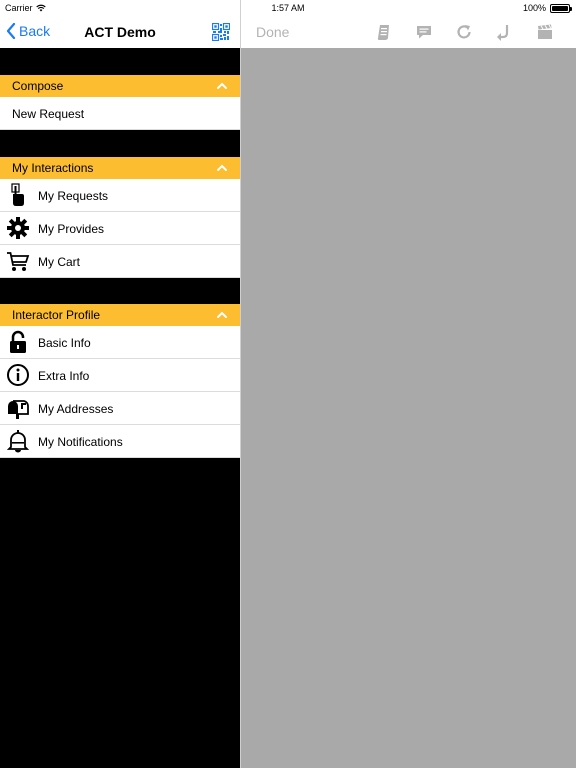 The image size is (576, 768). I want to click on bell-icon, so click(18, 441).